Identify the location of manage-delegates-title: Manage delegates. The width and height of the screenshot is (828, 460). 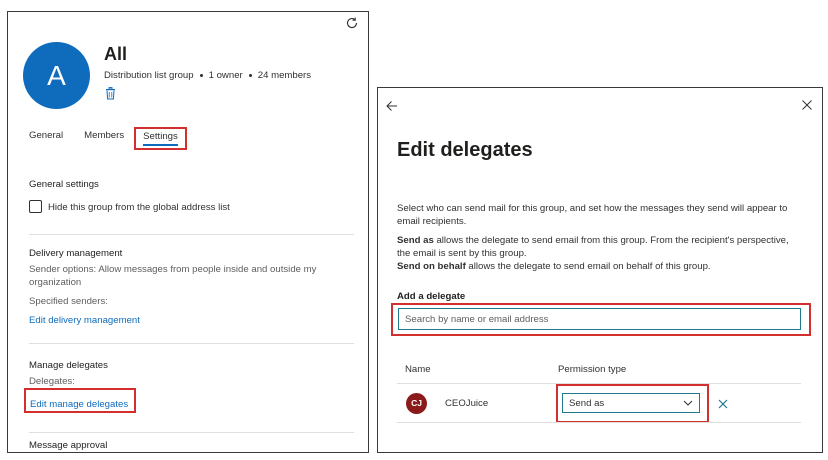
(68, 365).